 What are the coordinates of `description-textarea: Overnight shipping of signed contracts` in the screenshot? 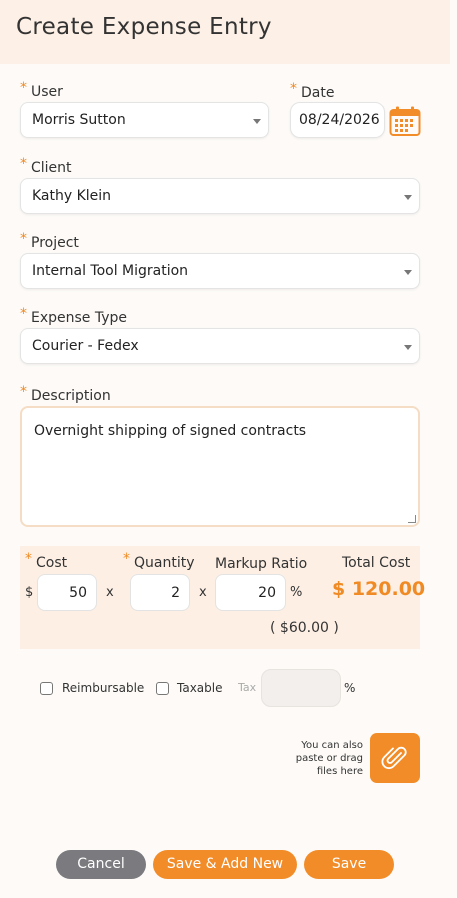 It's located at (220, 466).